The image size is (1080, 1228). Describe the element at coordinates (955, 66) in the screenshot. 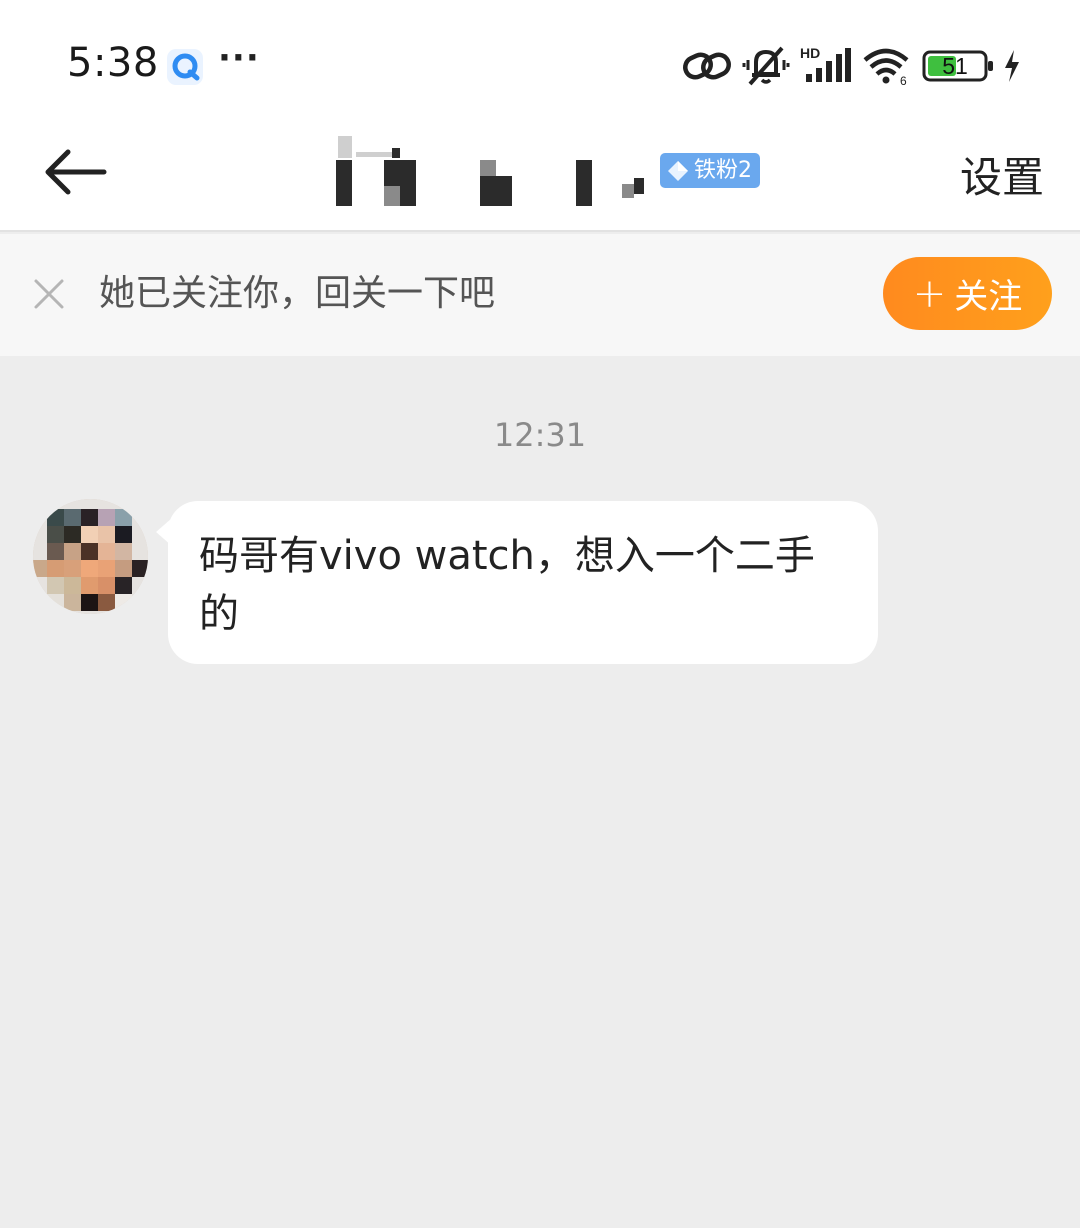

I see `battery-level: 51` at that location.